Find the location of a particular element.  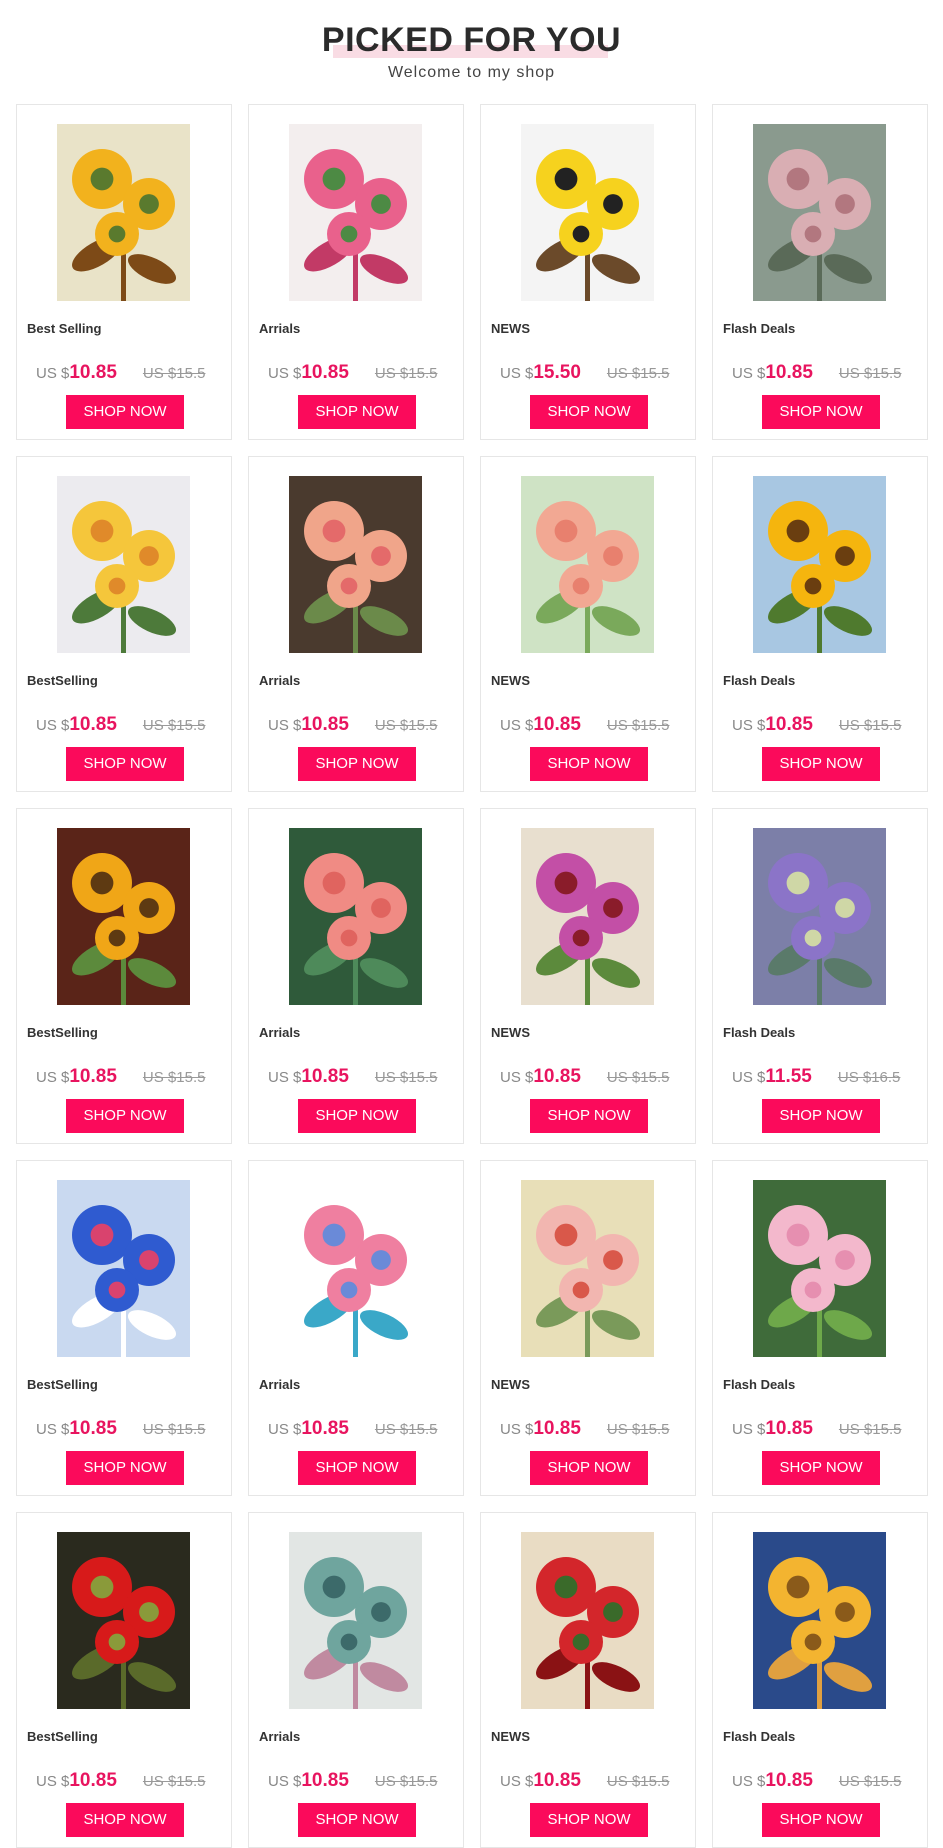

original-price: US $16.5 is located at coordinates (869, 1077).